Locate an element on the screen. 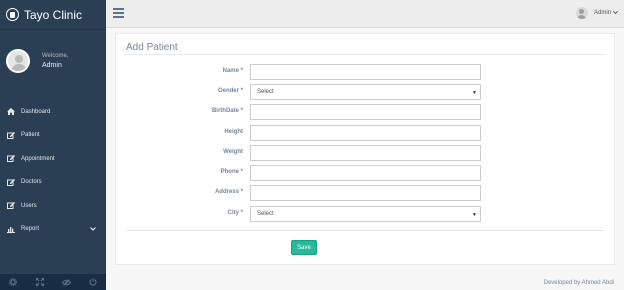 This screenshot has width=624, height=290. user-menu-label: Admin is located at coordinates (602, 13).